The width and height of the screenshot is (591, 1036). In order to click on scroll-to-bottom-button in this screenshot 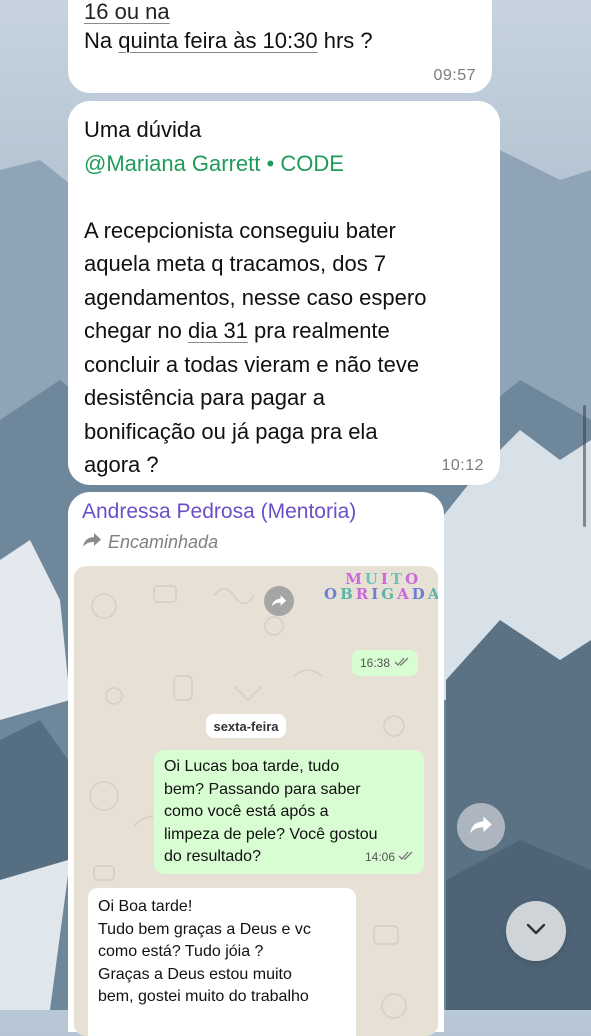, I will do `click(536, 931)`.